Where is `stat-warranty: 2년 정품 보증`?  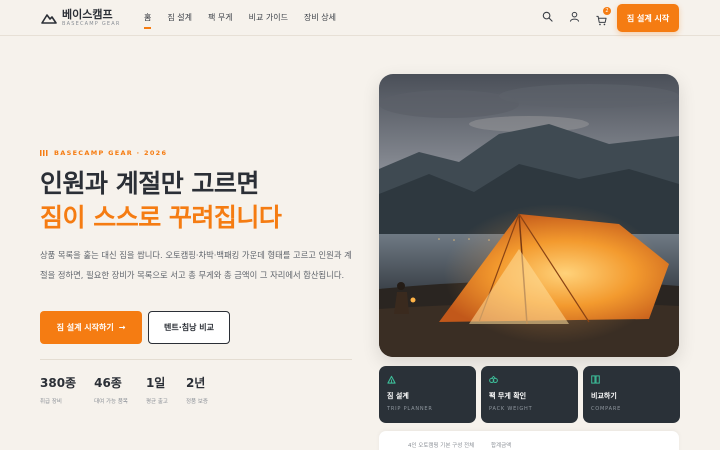 stat-warranty: 2년 정품 보증 is located at coordinates (197, 389).